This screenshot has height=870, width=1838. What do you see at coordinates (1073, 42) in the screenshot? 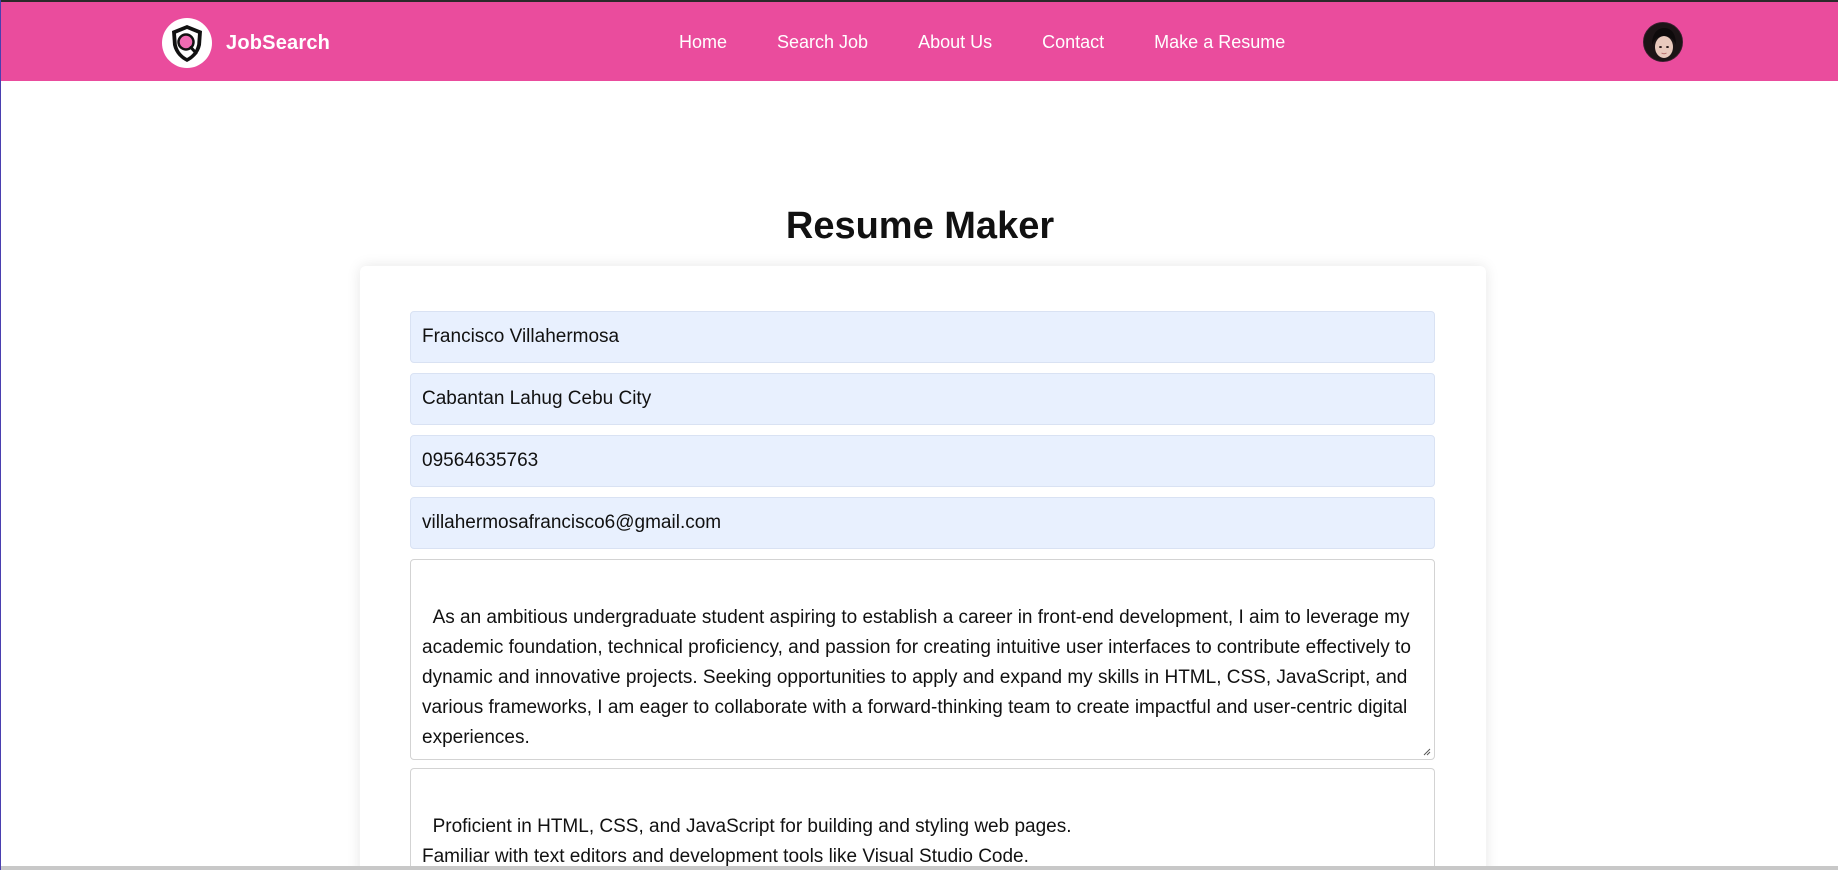
I see `nav-contact: Contact` at bounding box center [1073, 42].